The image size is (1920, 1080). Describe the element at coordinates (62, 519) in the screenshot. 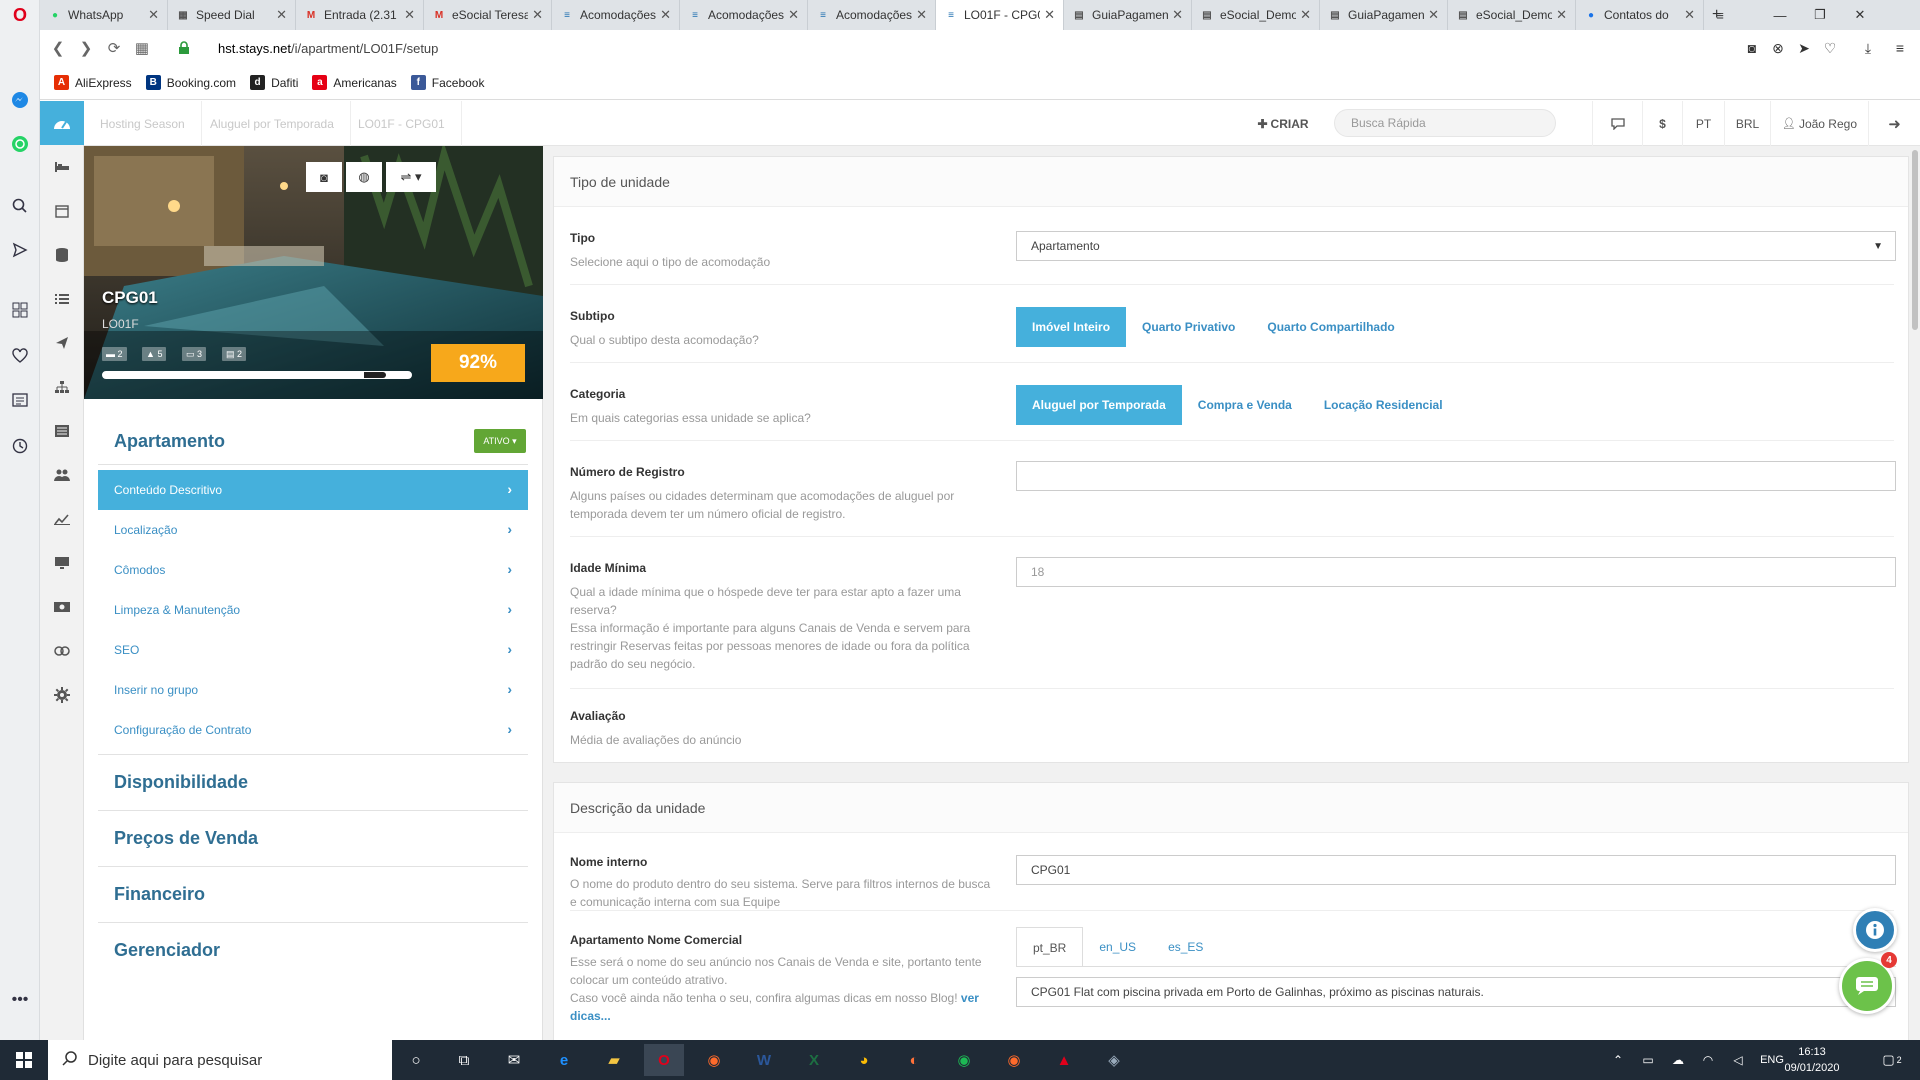

I see `chart-icon` at that location.